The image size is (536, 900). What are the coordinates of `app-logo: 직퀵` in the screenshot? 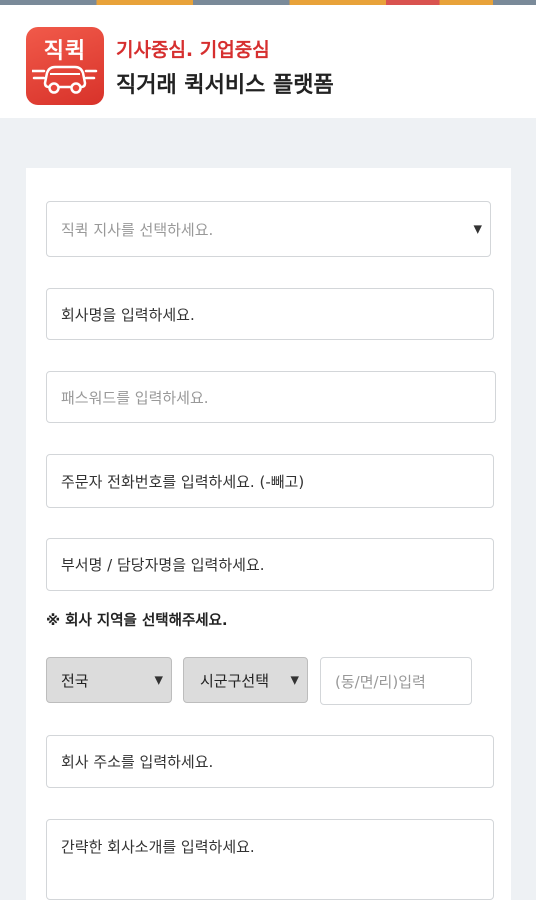 It's located at (65, 66).